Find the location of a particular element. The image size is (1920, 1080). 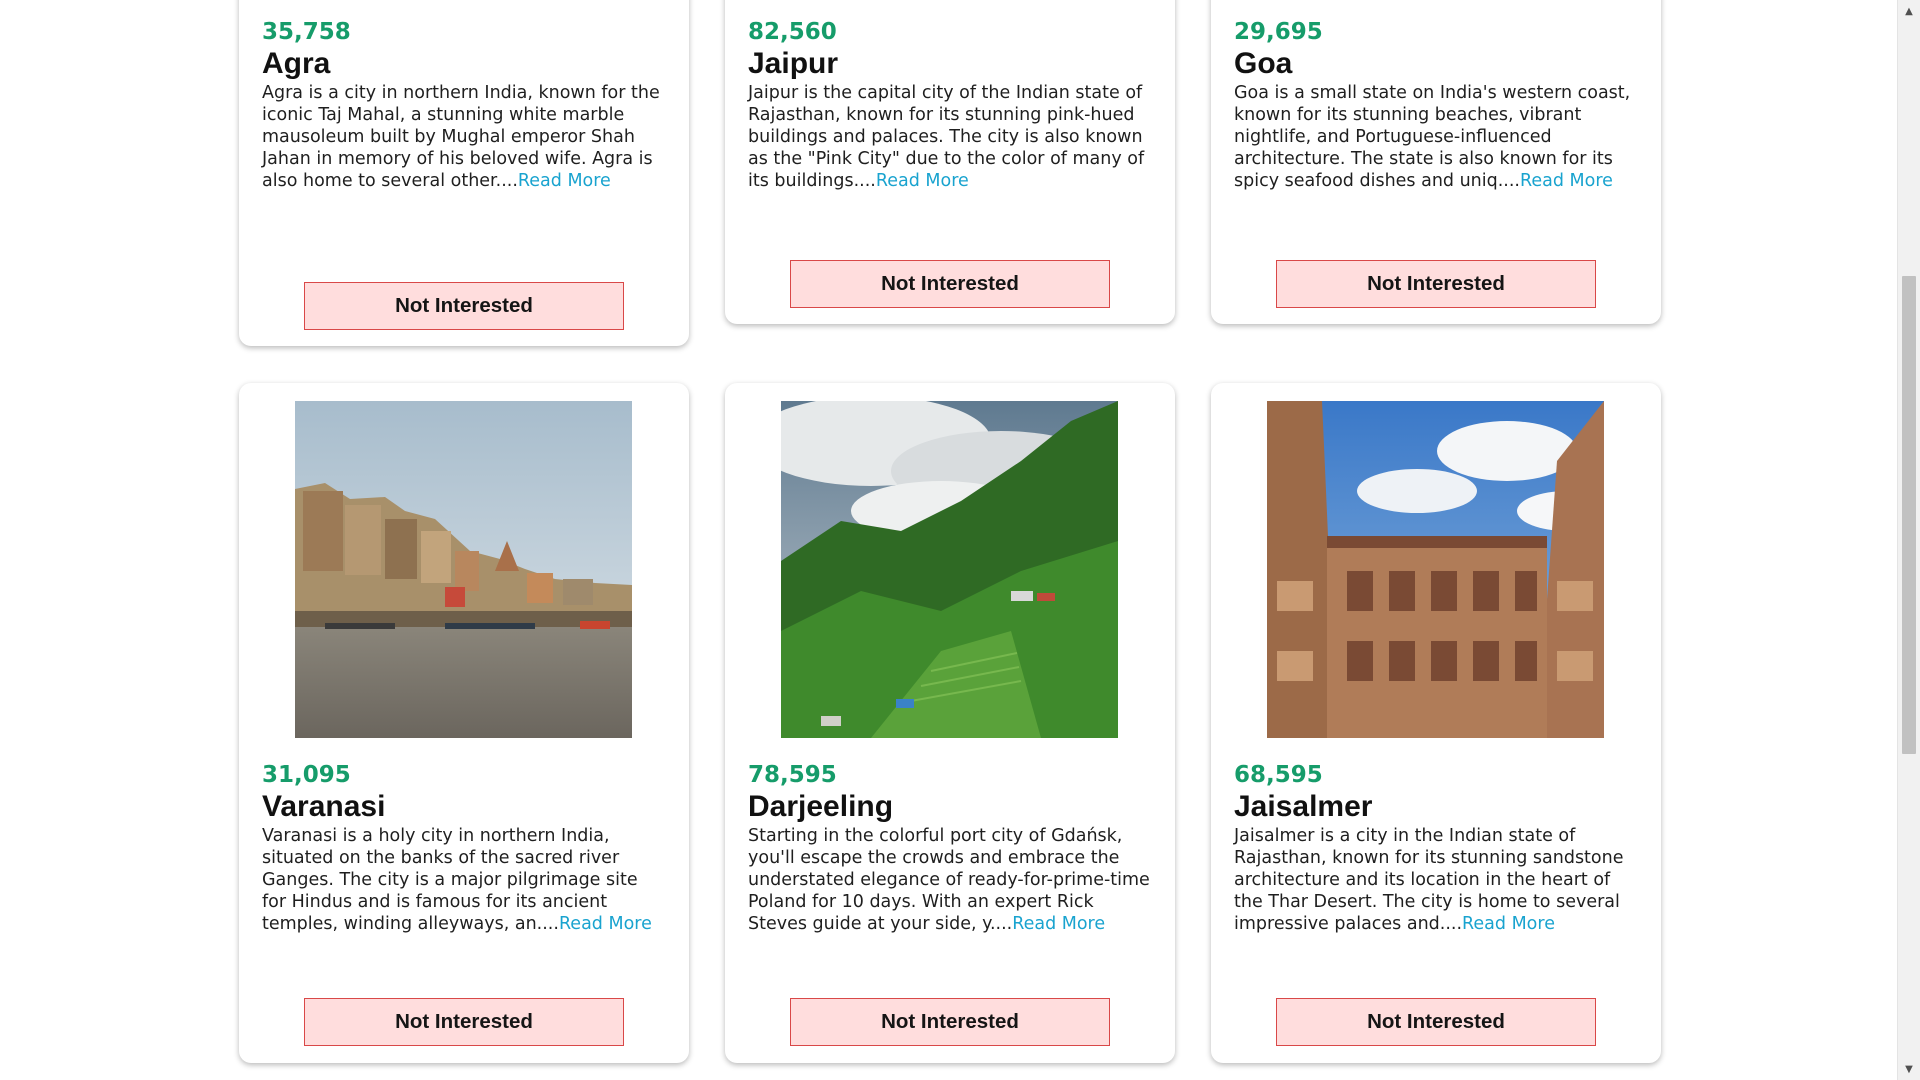

agra-title: Agra is located at coordinates (296, 63).